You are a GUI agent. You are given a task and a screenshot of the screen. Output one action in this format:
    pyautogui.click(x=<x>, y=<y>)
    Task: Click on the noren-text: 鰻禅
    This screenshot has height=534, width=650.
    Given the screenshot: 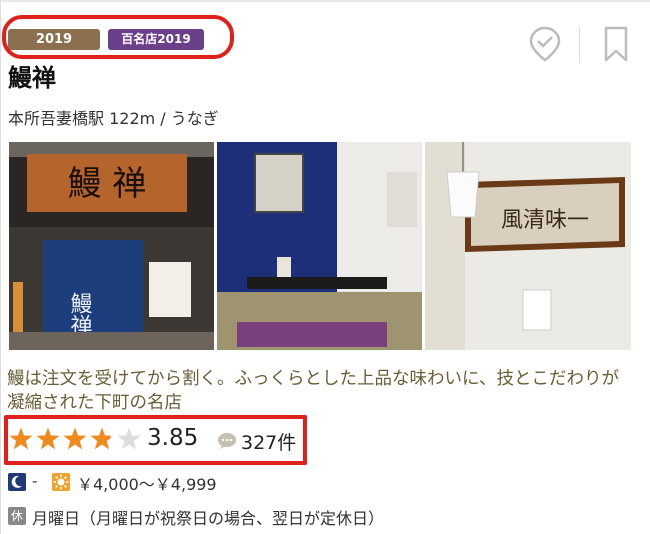 What is the action you would take?
    pyautogui.click(x=80, y=314)
    